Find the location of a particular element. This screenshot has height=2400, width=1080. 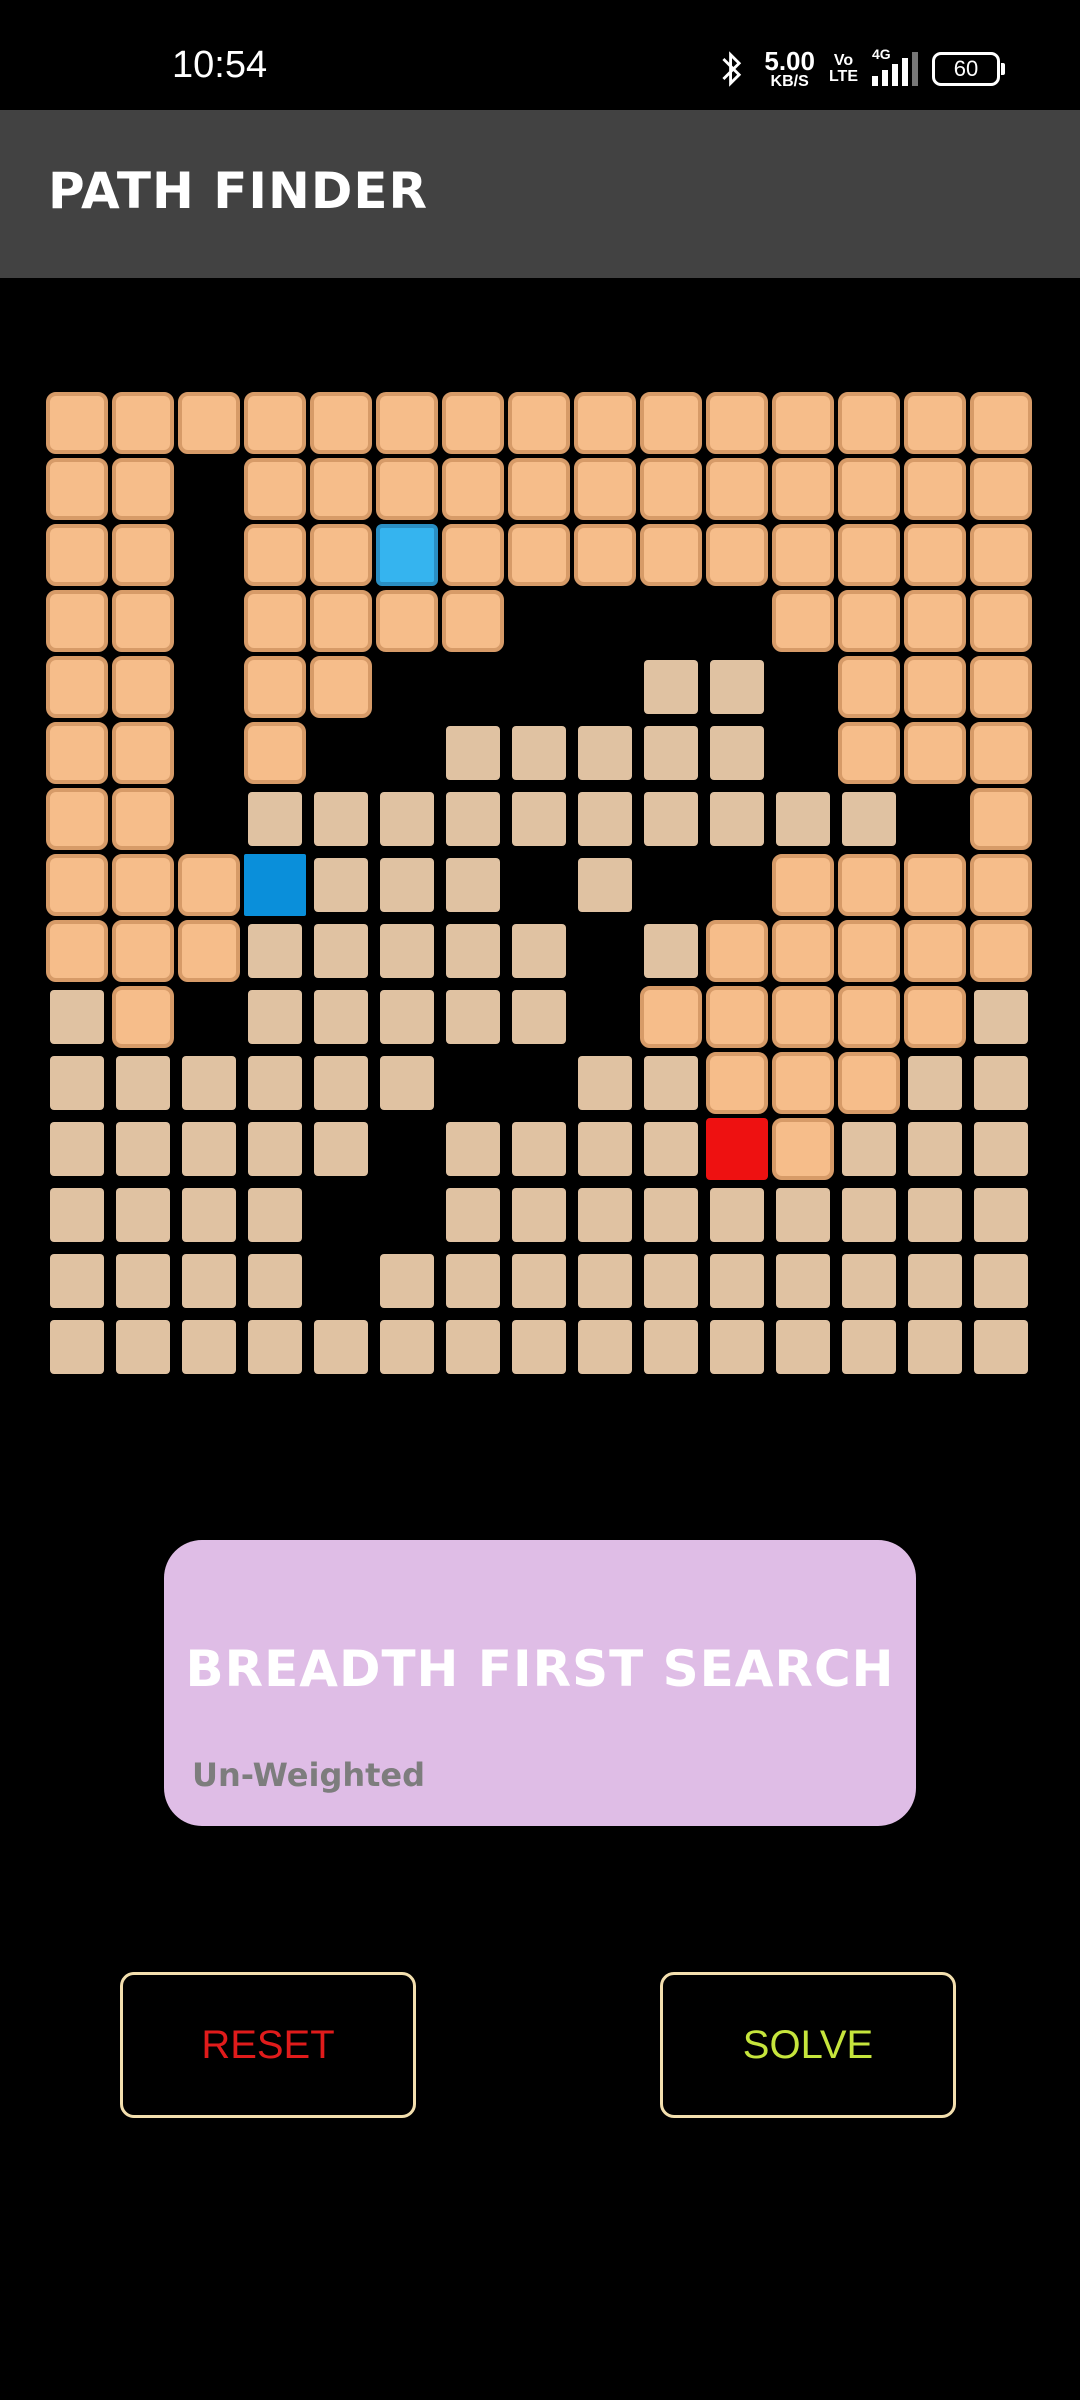

end-node is located at coordinates (737, 1149).